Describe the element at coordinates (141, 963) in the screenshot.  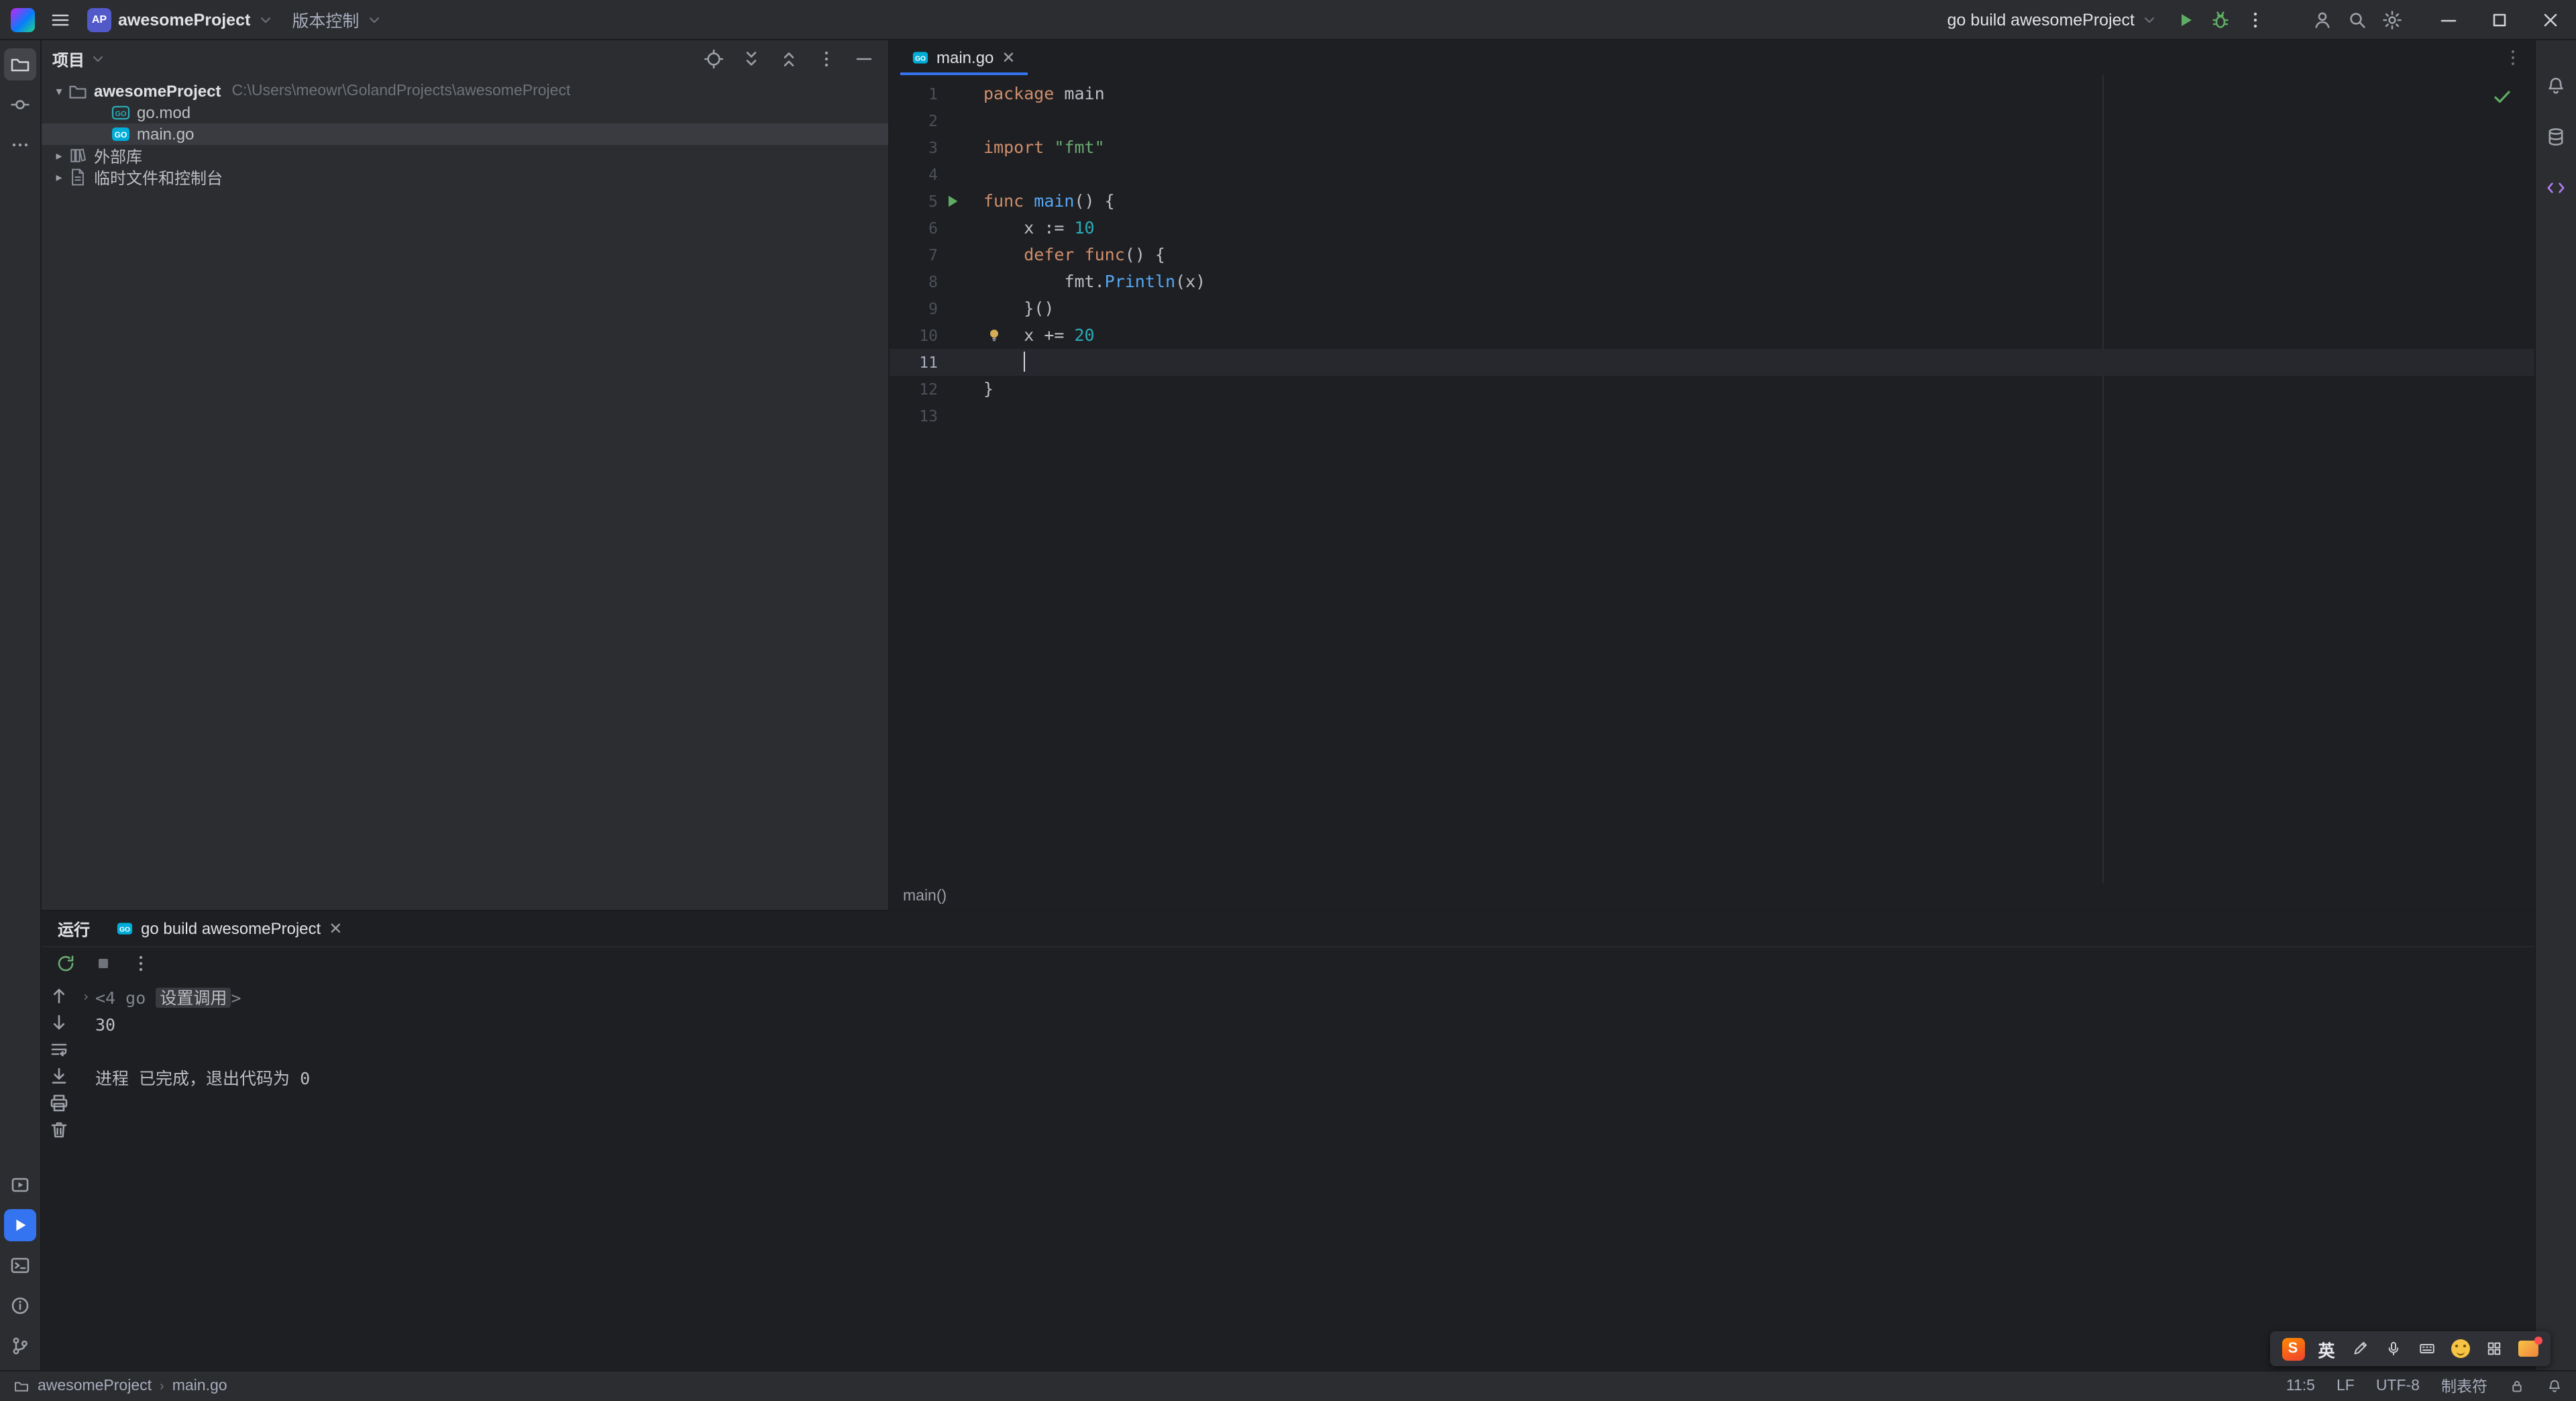
I see `console-options-icon` at that location.